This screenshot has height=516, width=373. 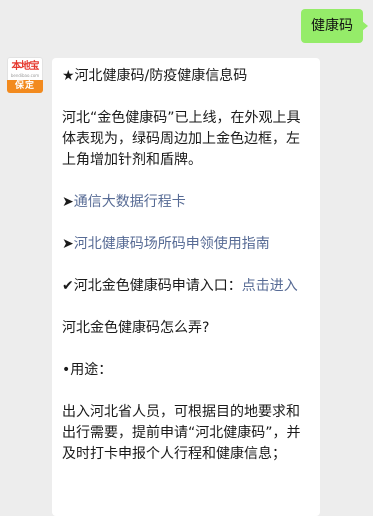 What do you see at coordinates (155, 76) in the screenshot?
I see `message-title: ★河北健康码/防疫健康信息码` at bounding box center [155, 76].